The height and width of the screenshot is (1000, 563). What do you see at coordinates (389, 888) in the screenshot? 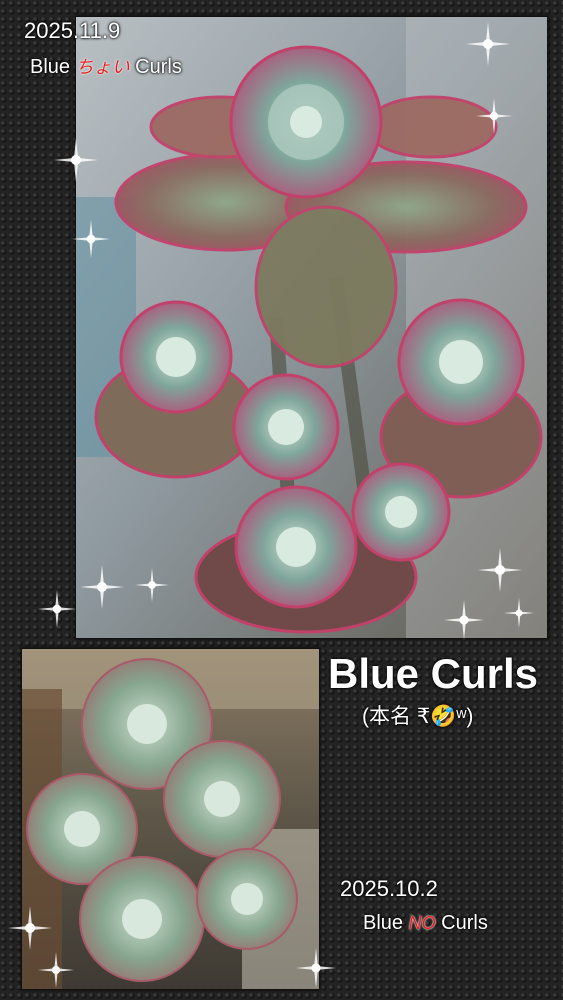
I see `date-label-bottom: 2025.10.2` at bounding box center [389, 888].